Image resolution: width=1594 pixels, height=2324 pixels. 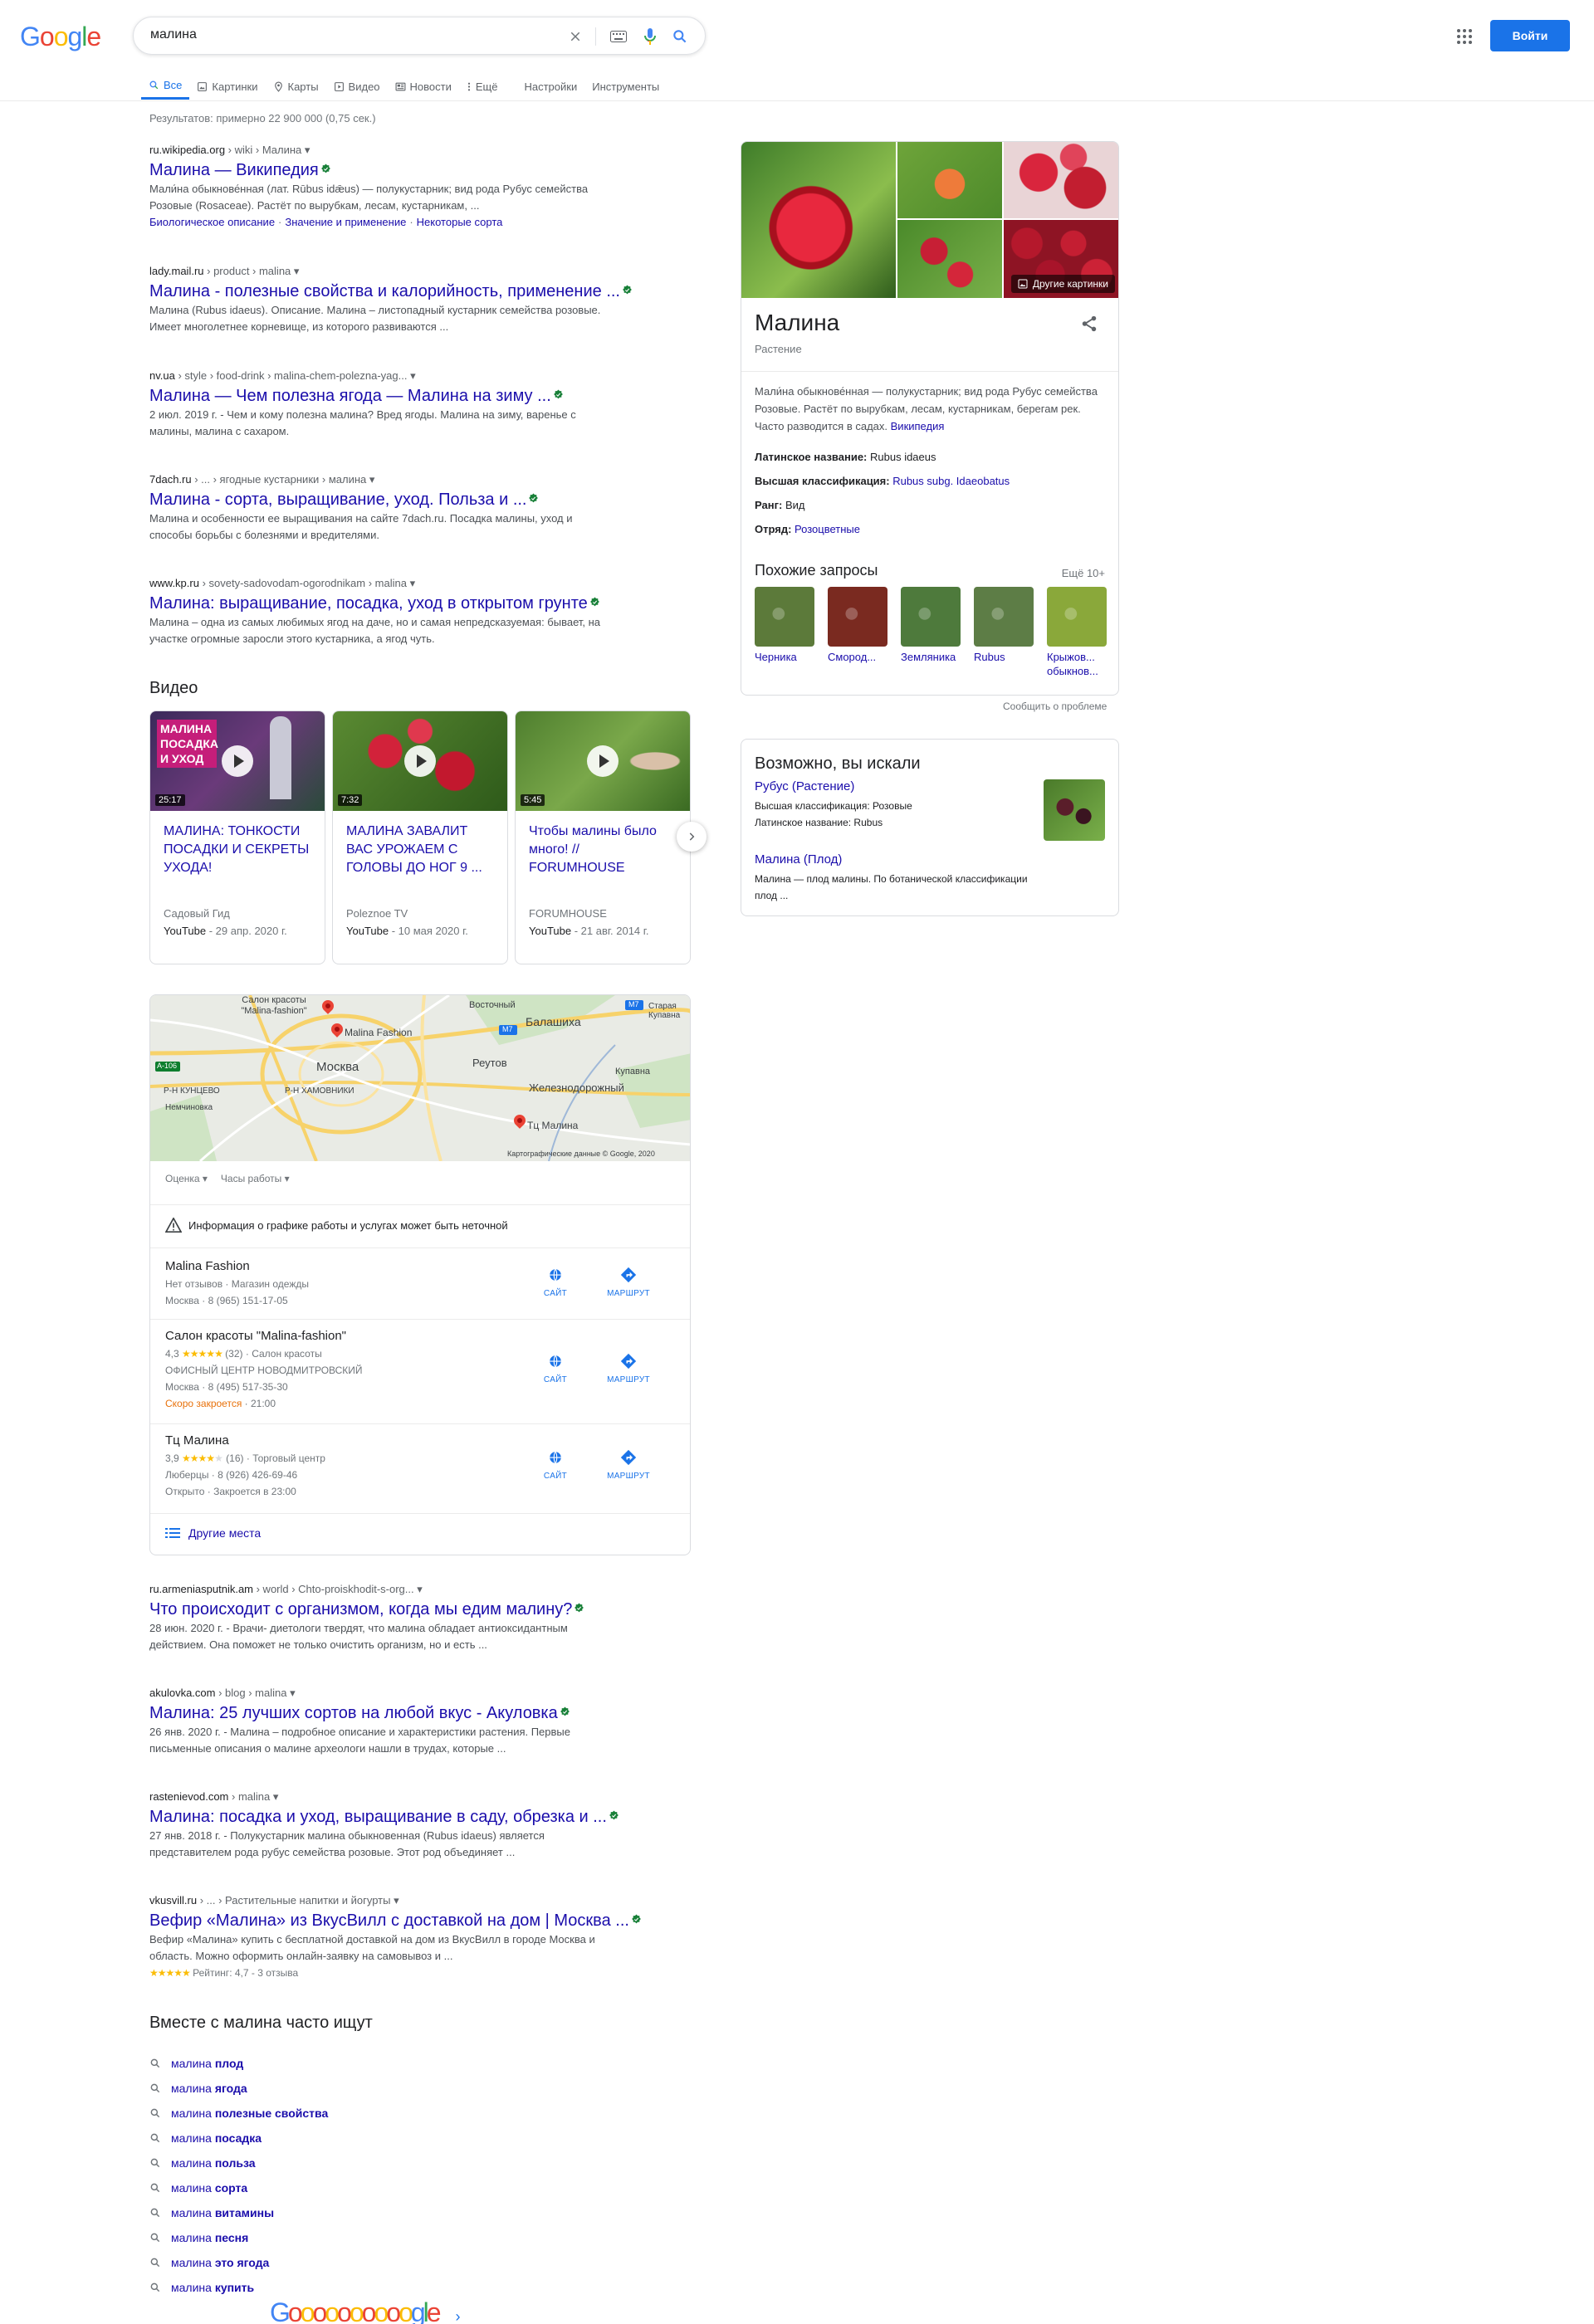 I want to click on more-places-link: Другие места, so click(x=213, y=1533).